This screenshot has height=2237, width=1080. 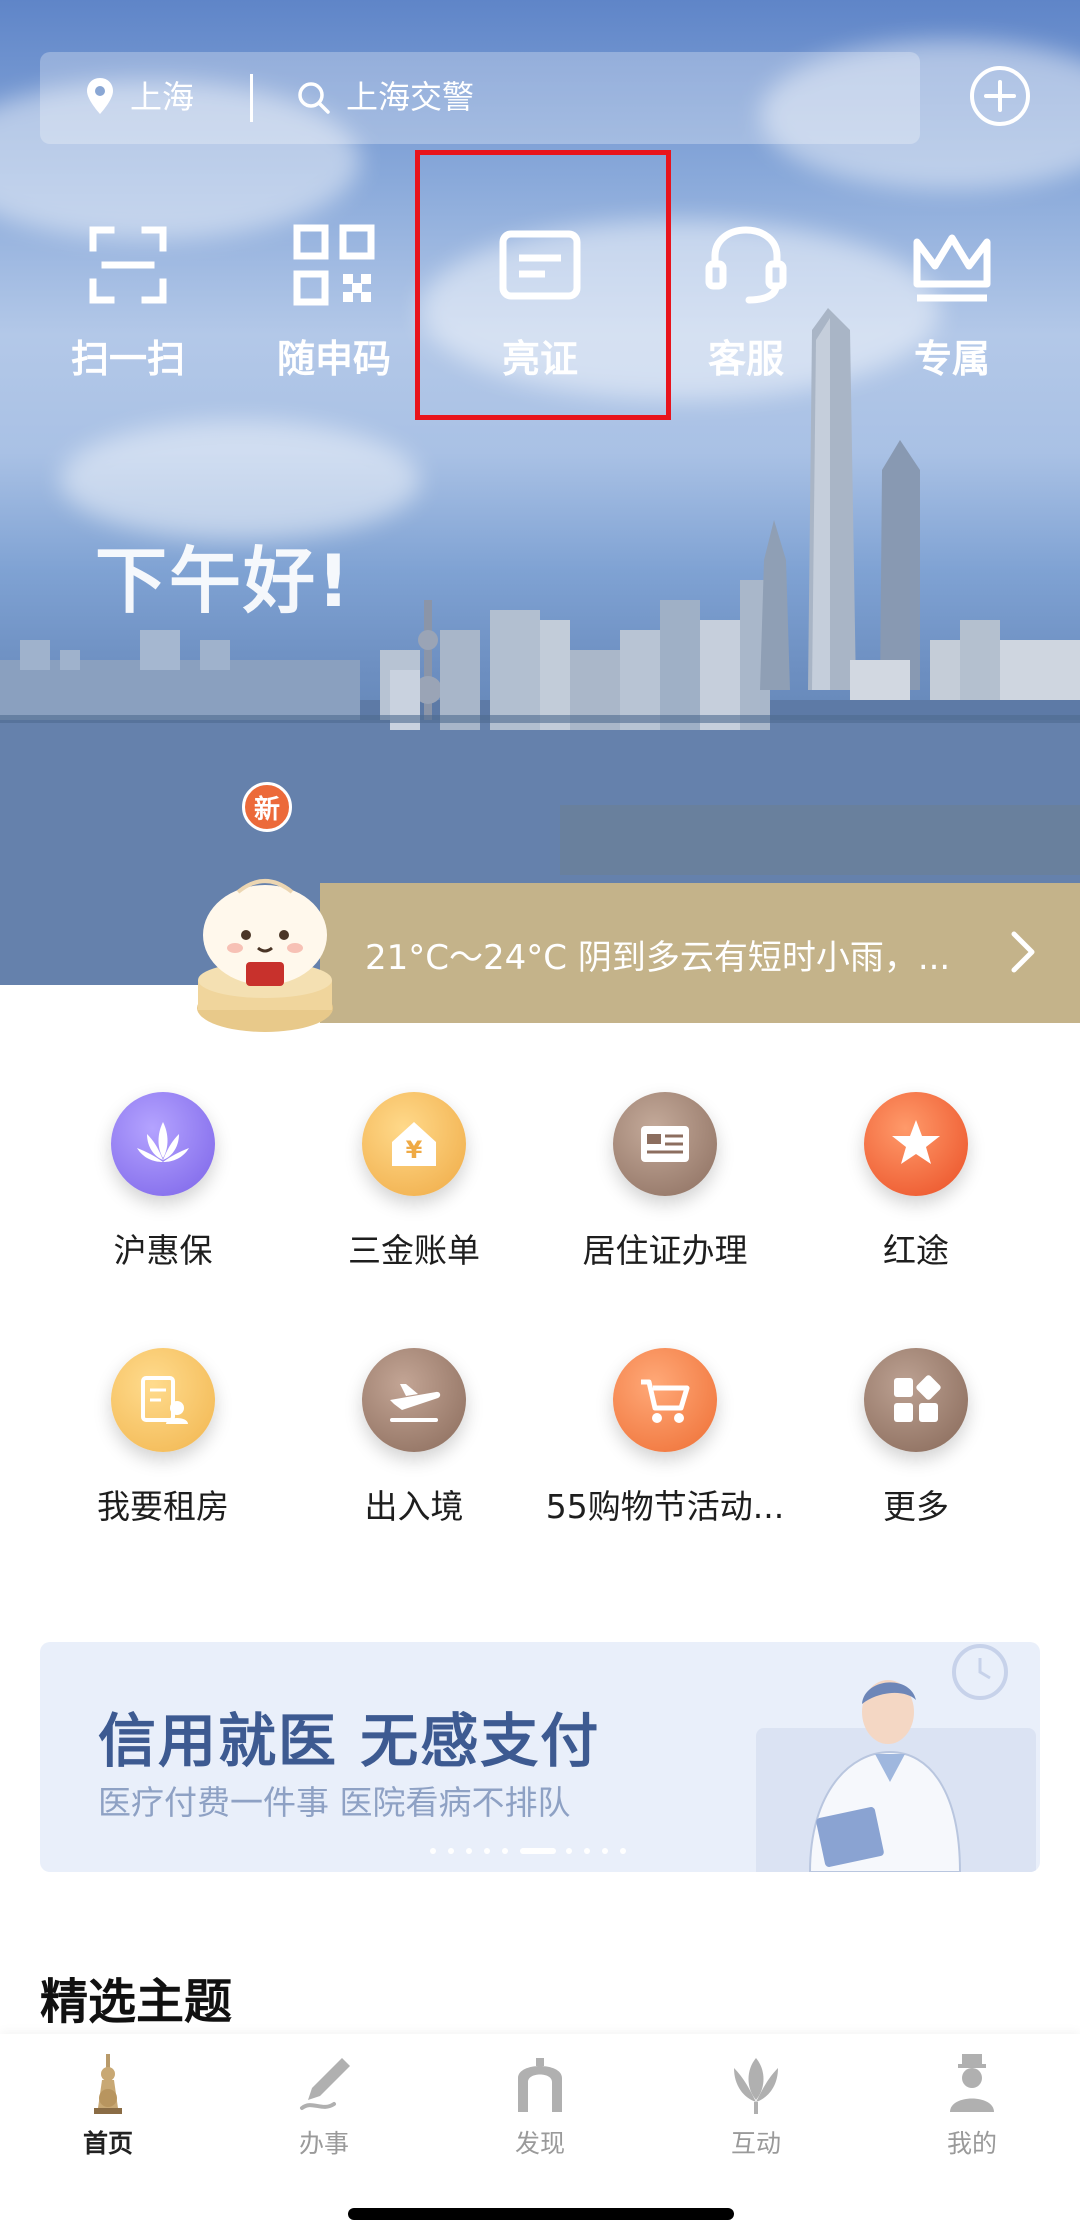 I want to click on airplane-icon, so click(x=415, y=1403).